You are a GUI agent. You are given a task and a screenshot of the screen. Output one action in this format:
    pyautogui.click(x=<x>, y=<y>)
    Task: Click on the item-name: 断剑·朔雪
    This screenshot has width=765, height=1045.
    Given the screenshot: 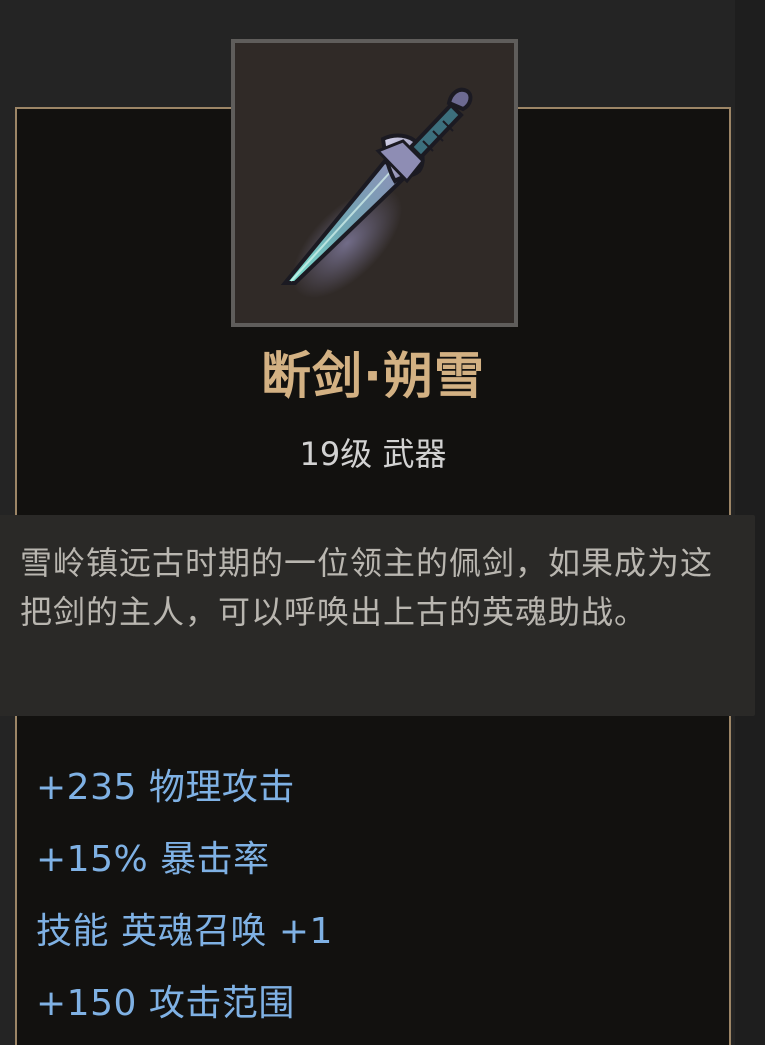 What is the action you would take?
    pyautogui.click(x=373, y=376)
    